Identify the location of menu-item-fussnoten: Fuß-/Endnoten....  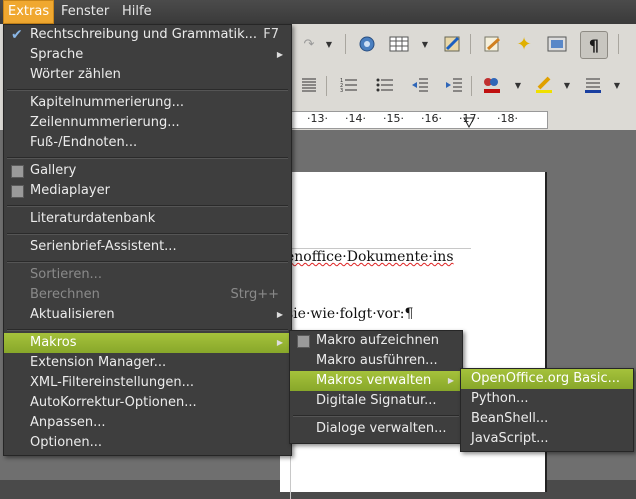
(147, 143).